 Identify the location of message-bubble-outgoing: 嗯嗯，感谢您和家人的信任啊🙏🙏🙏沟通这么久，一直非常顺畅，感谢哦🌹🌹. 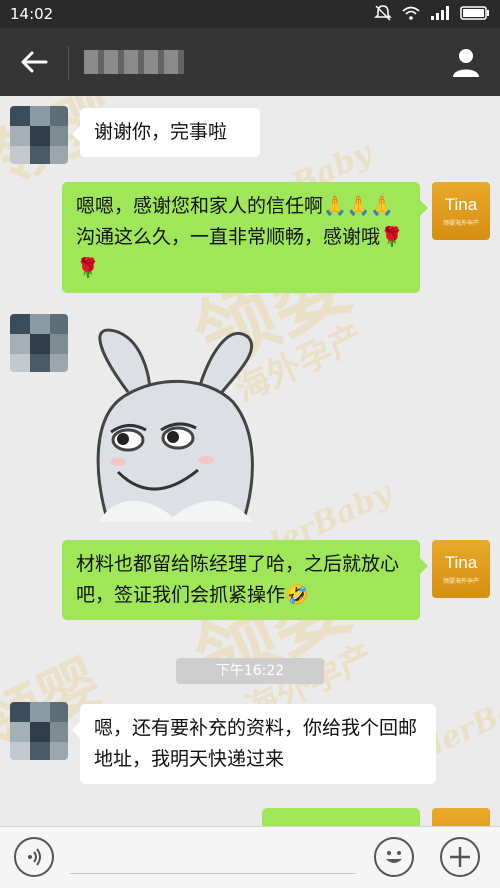
(245, 237).